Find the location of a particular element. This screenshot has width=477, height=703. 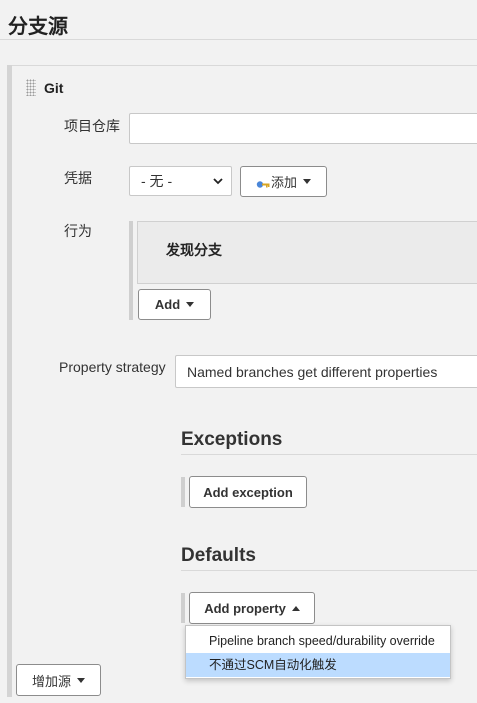

caret-up-icon is located at coordinates (295, 608).